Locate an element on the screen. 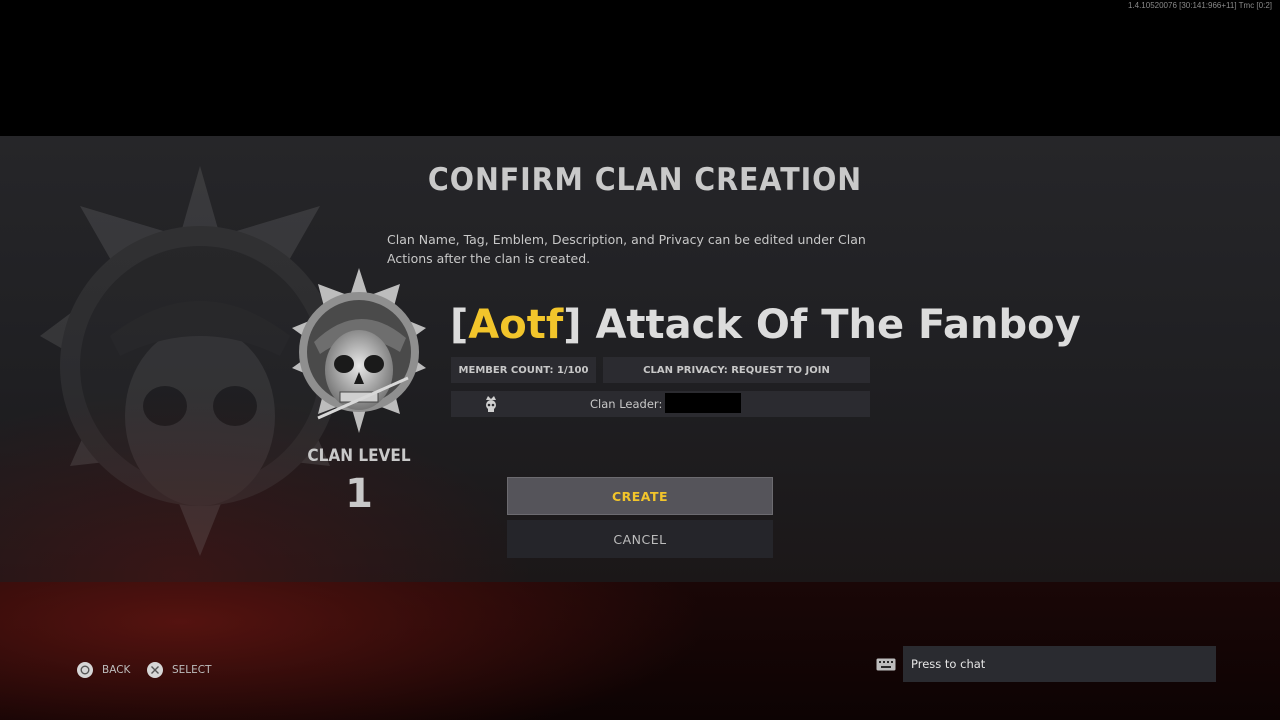  chat-input: Press to chat is located at coordinates (1059, 664).